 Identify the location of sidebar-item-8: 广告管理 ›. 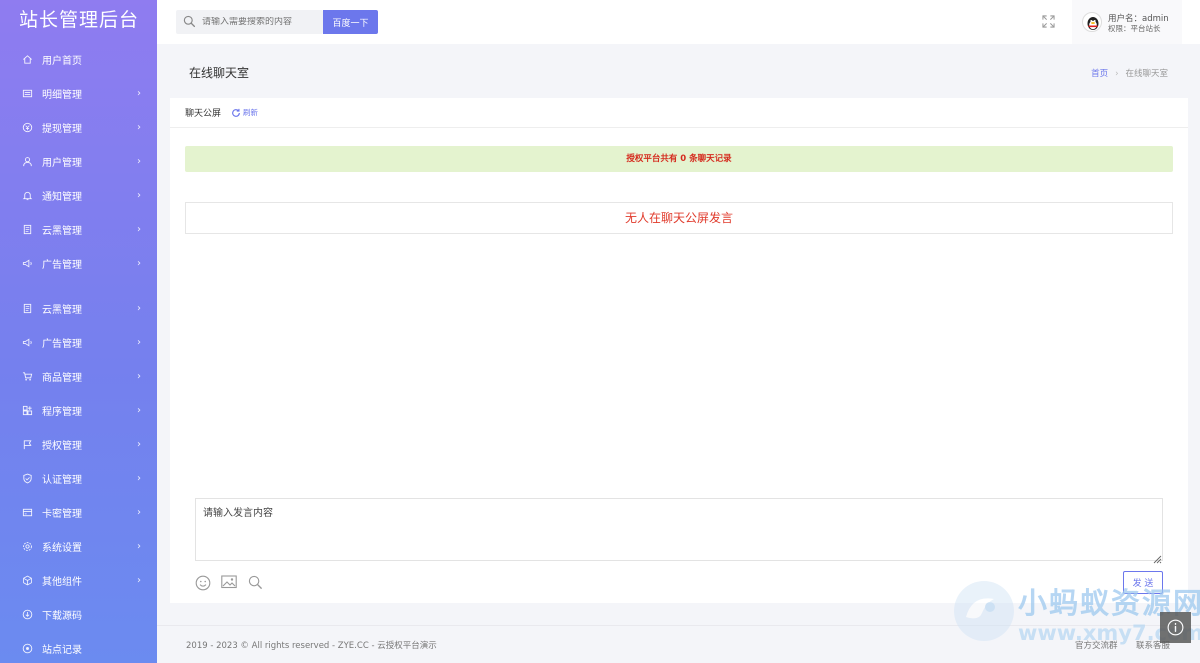
(78, 342).